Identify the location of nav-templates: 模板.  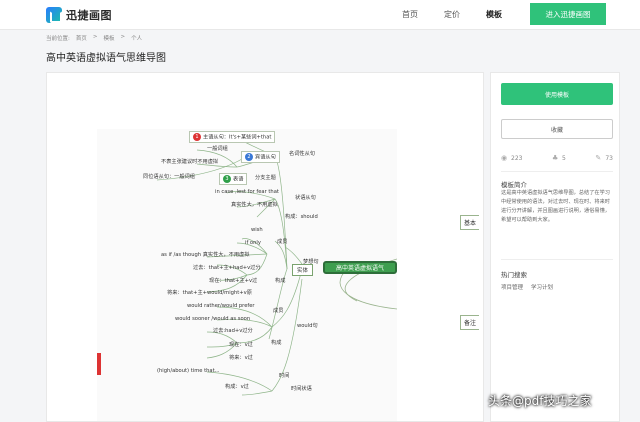
(494, 14).